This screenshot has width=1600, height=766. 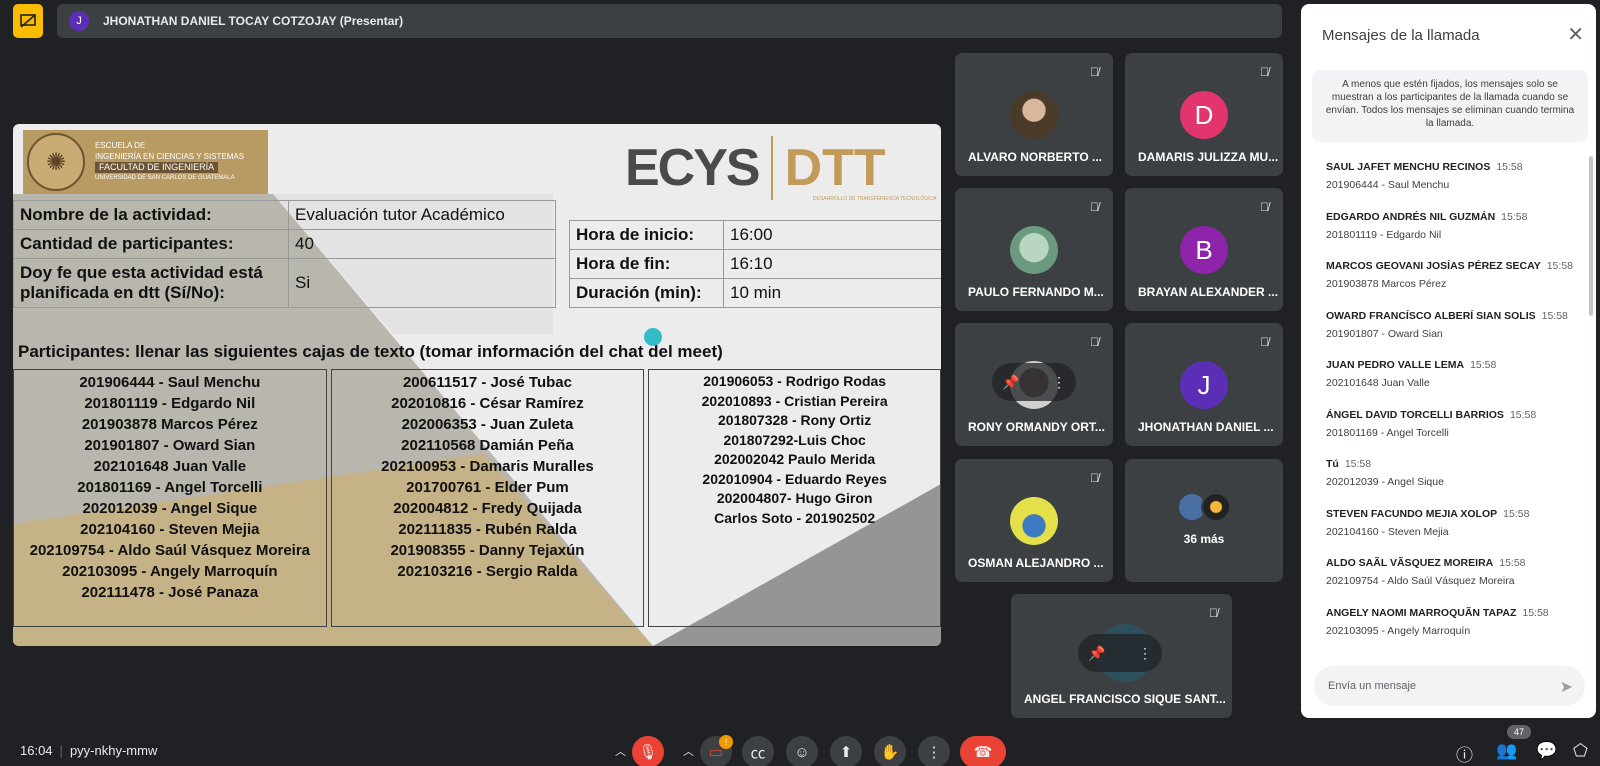 I want to click on dtt-subtitle: DESARROLLO DE TRANSFERENCIA TECNOLÓGICA, so click(x=875, y=199).